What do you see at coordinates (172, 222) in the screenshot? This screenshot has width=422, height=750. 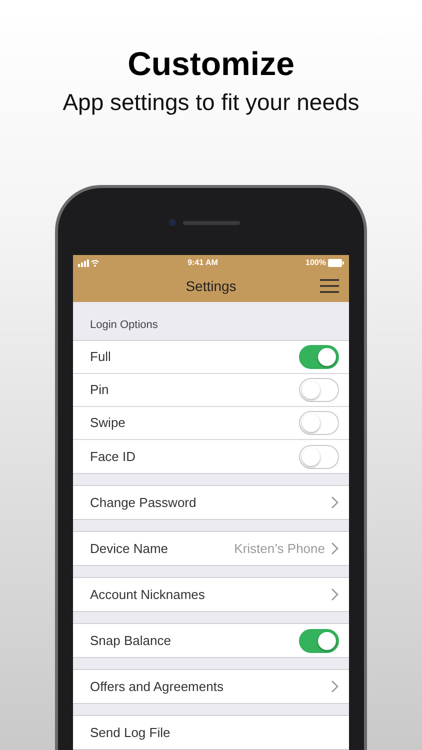 I see `camera-icon` at bounding box center [172, 222].